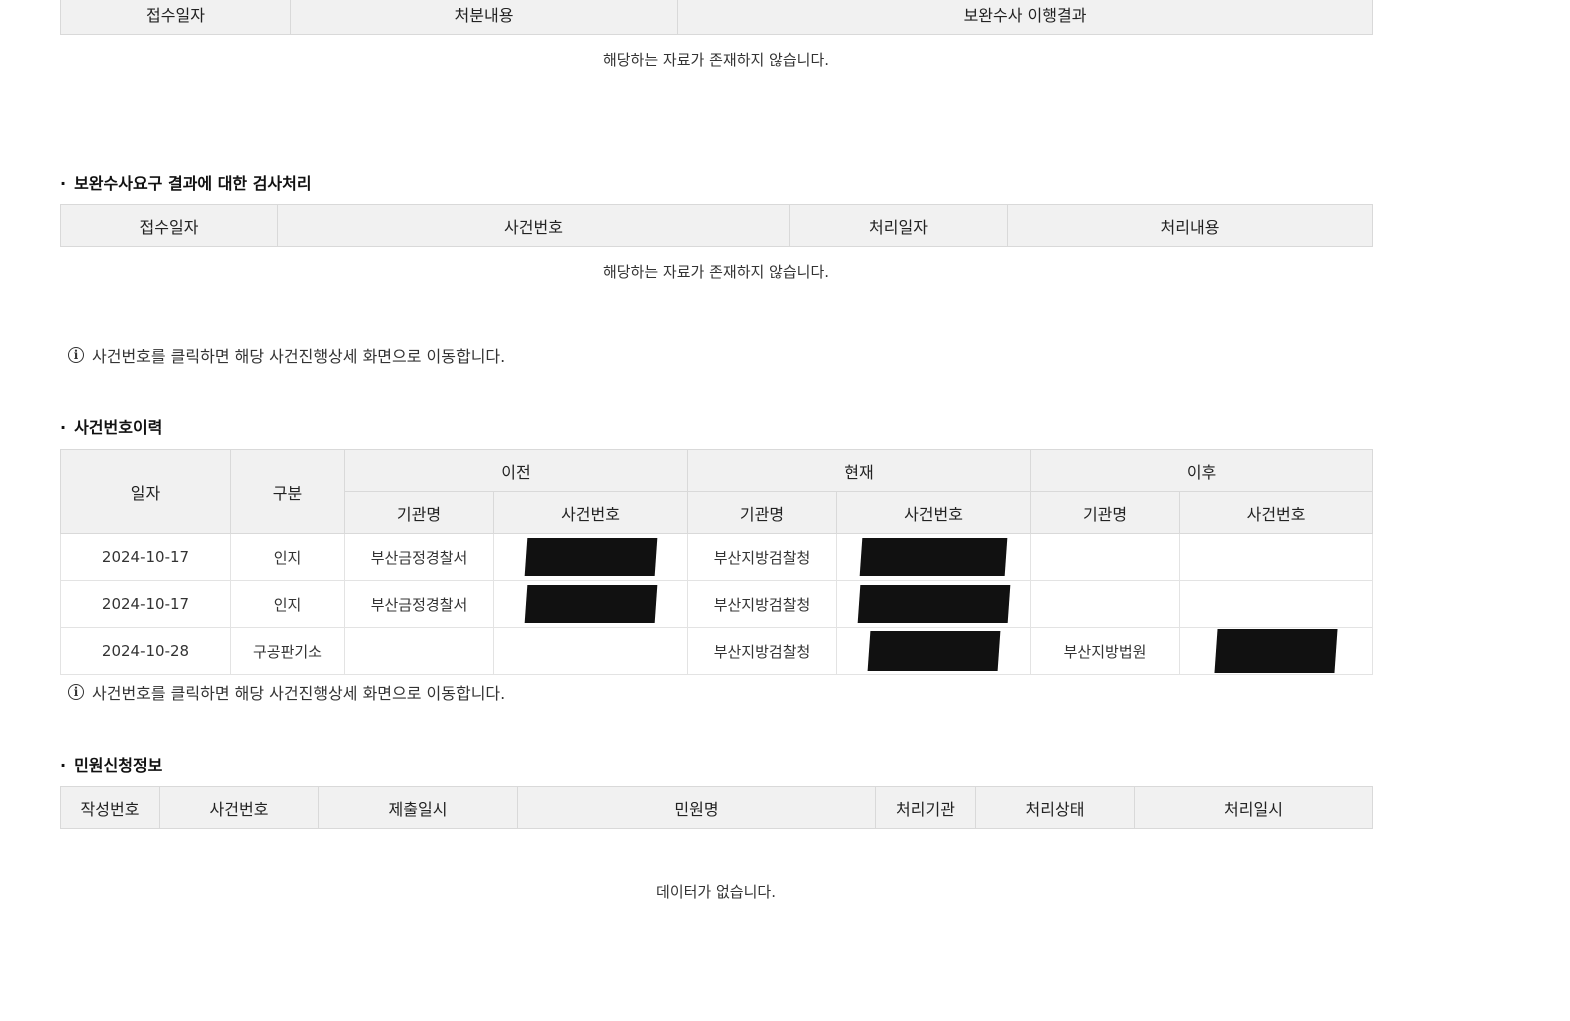  Describe the element at coordinates (925, 807) in the screenshot. I see `col-header-processing-org: 처리기관` at that location.